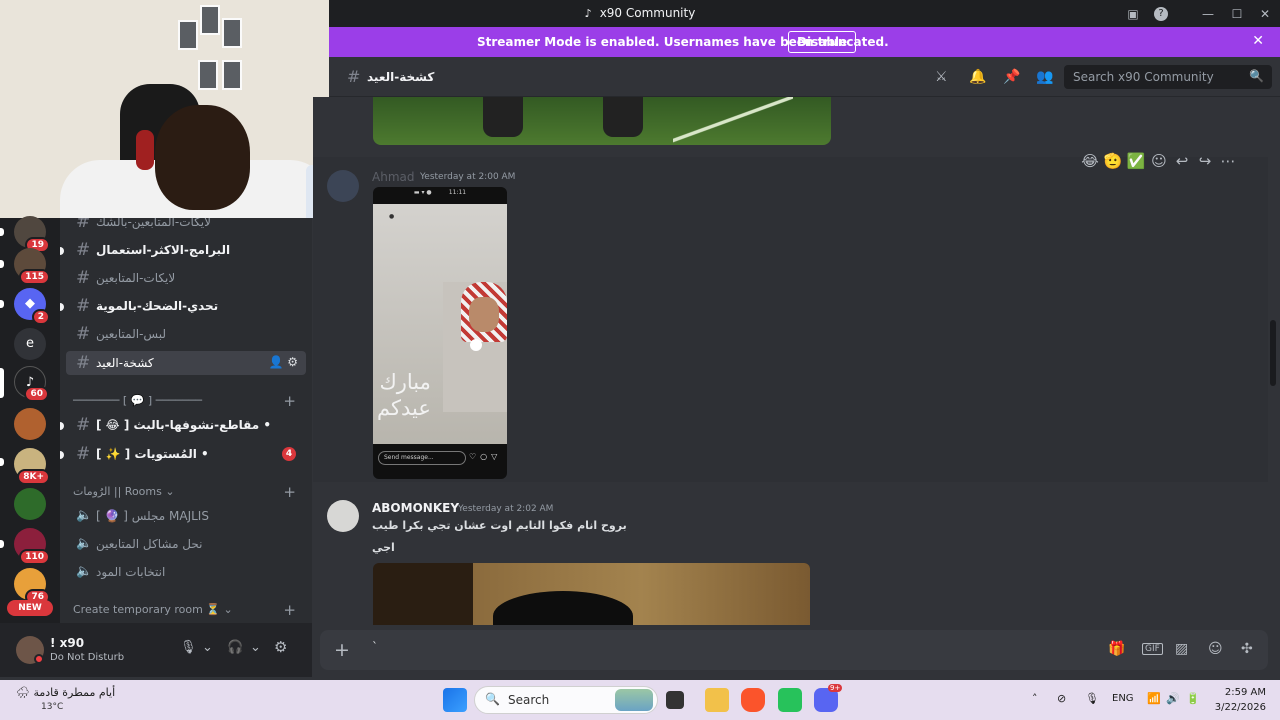 The height and width of the screenshot is (720, 1280). What do you see at coordinates (1133, 14) in the screenshot?
I see `inbox-icon: ▣` at bounding box center [1133, 14].